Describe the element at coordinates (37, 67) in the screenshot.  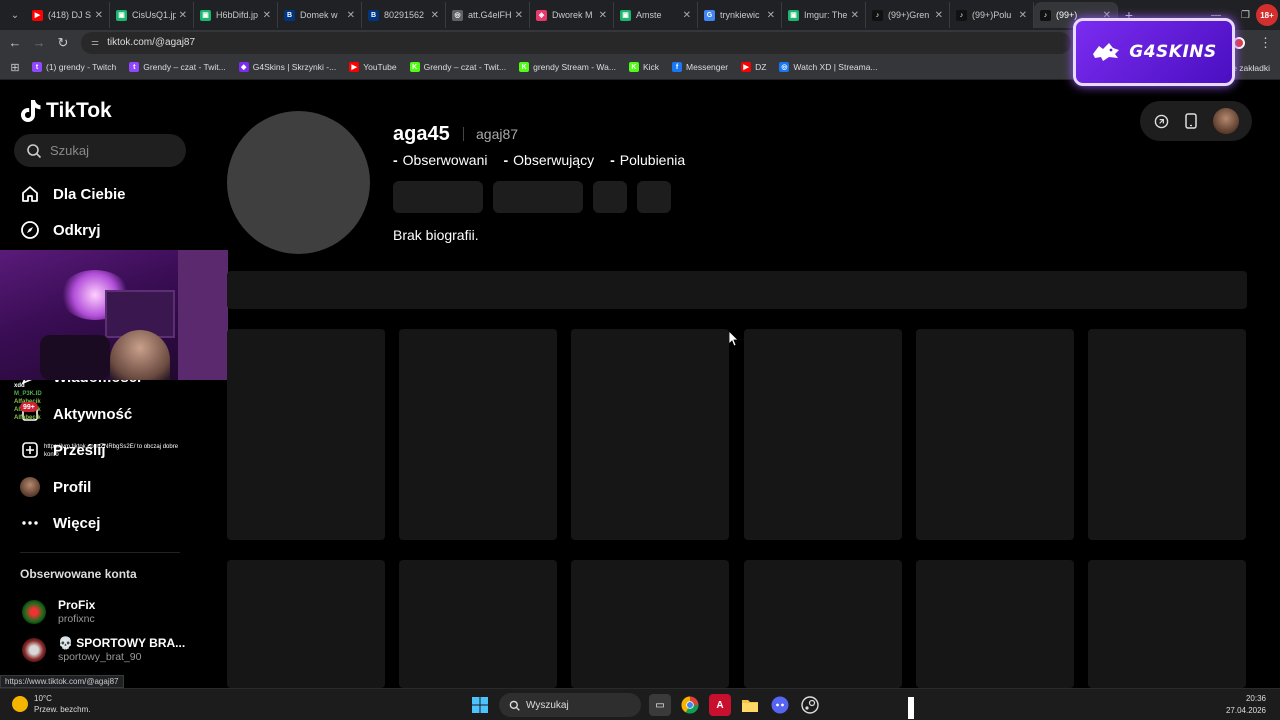
I see `bookmark-favicon-icon: t` at that location.